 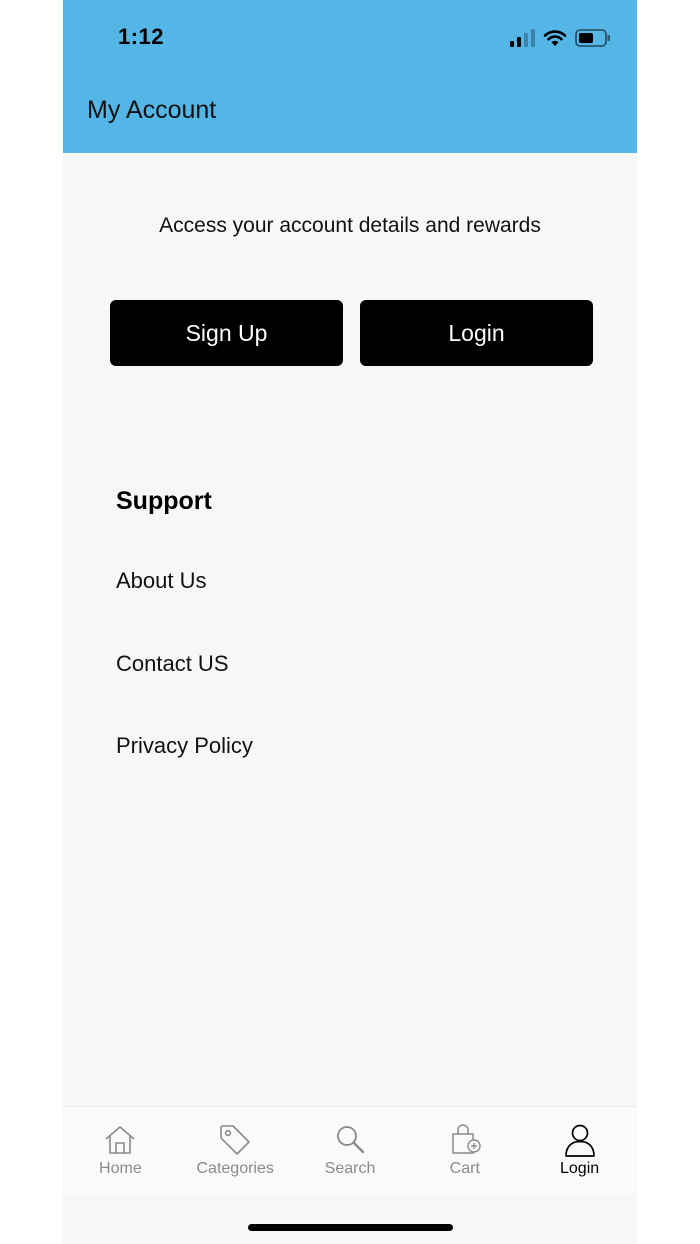 What do you see at coordinates (184, 746) in the screenshot?
I see `privacy-policy-link: Privacy Policy` at bounding box center [184, 746].